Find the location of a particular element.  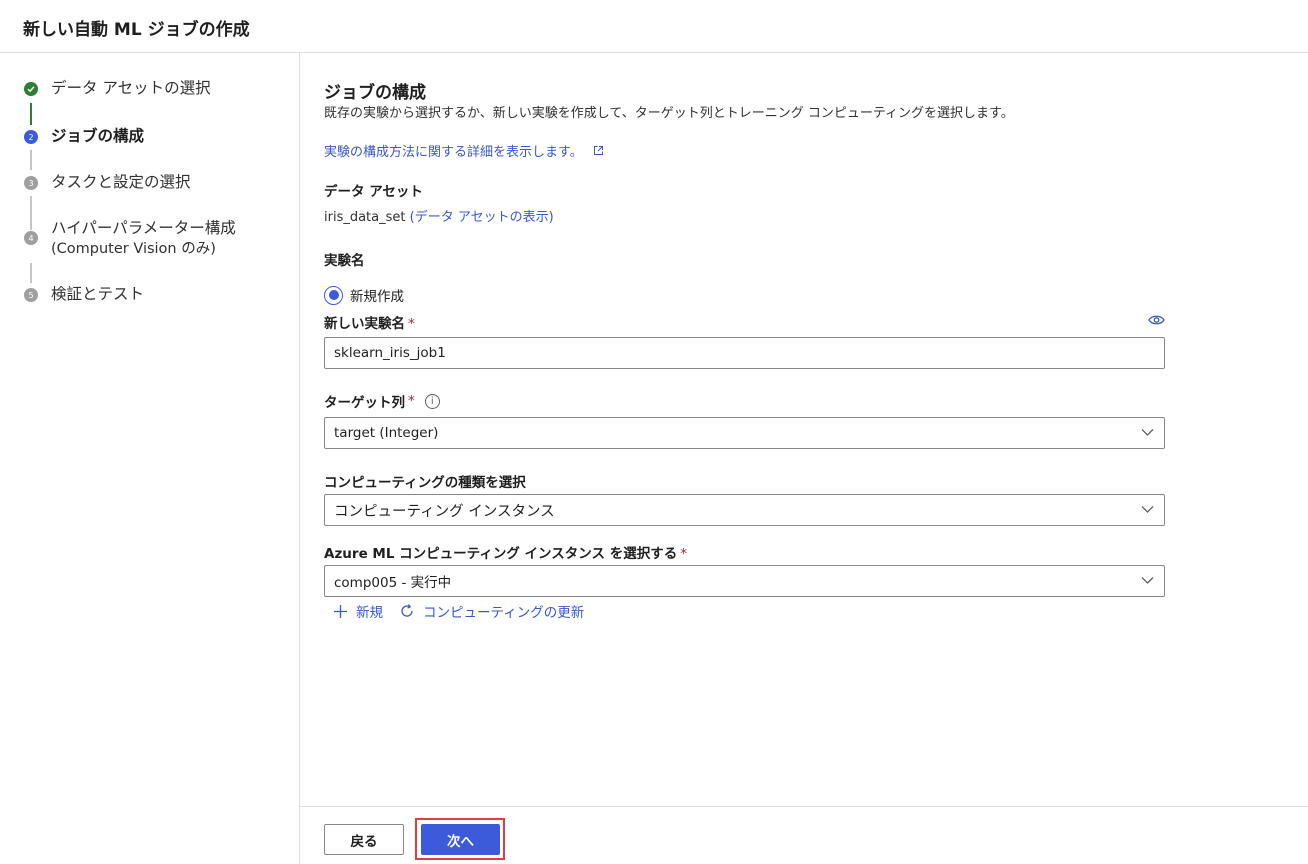

data-asset-value: iris_data_set (データ アセットの表示) is located at coordinates (439, 215).